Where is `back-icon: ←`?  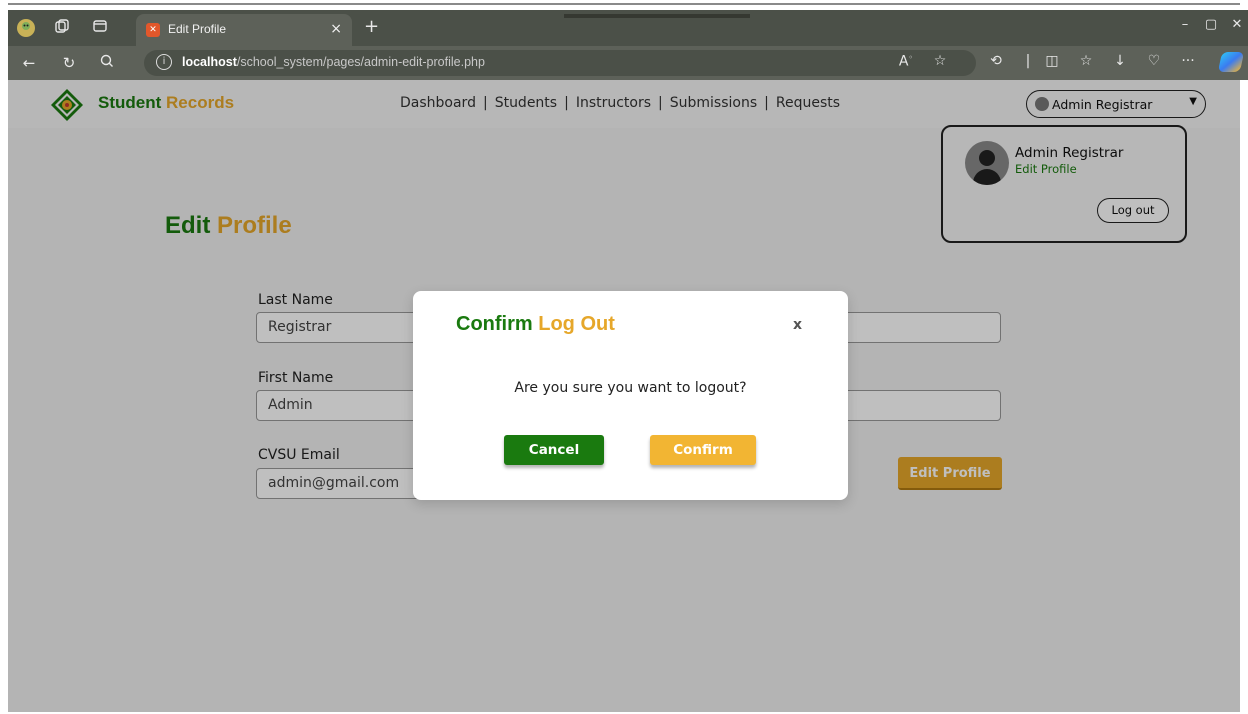 back-icon: ← is located at coordinates (29, 63).